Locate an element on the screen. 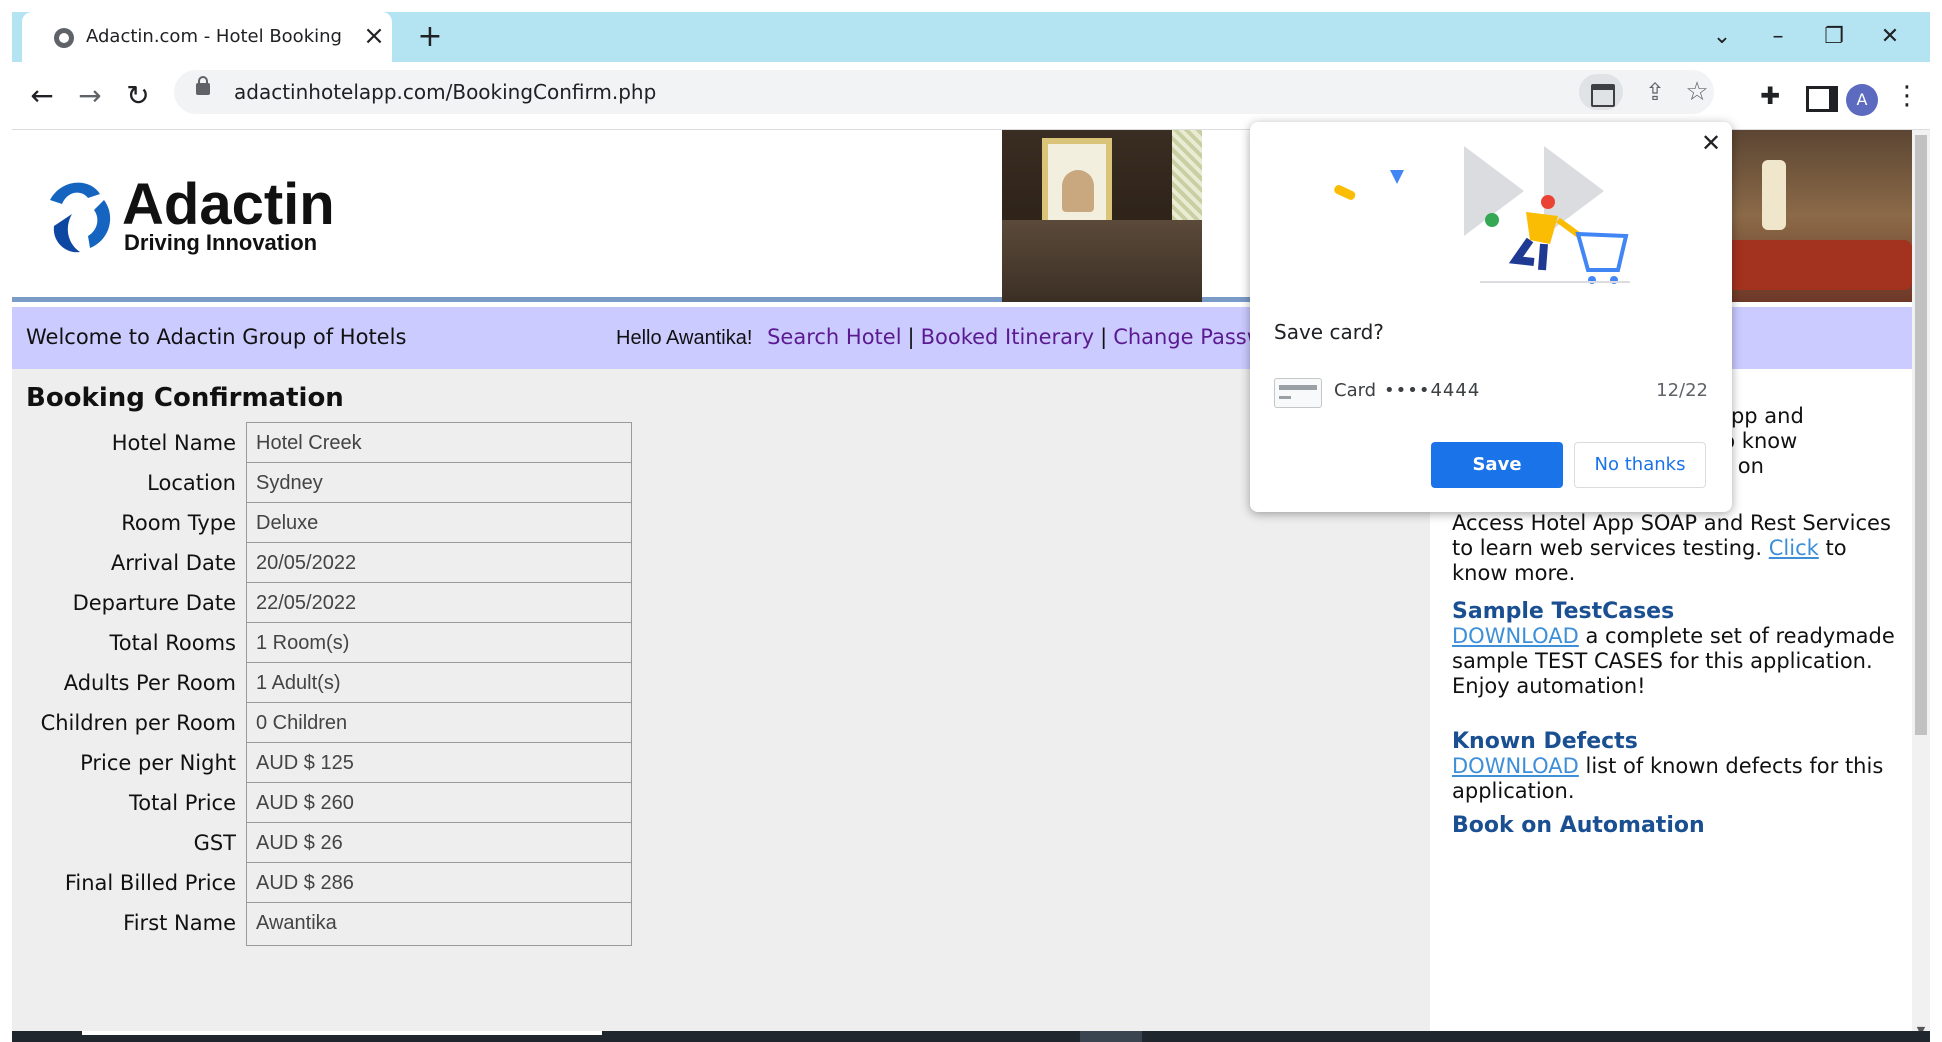 The image size is (1942, 1042). field-value: Hotel Creek is located at coordinates (439, 444).